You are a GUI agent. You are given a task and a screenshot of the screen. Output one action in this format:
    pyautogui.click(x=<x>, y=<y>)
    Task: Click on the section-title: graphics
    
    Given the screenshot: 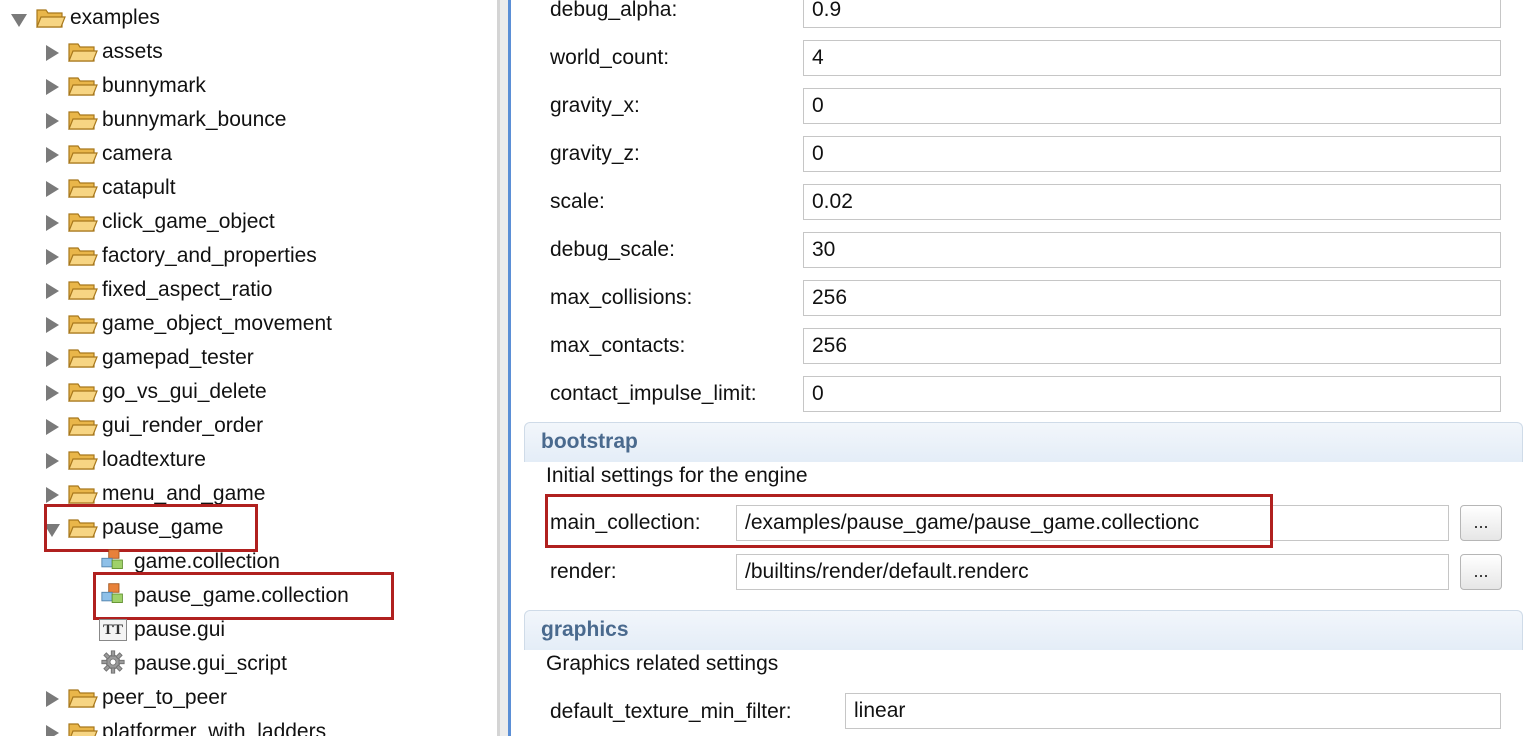 What is the action you would take?
    pyautogui.click(x=585, y=629)
    